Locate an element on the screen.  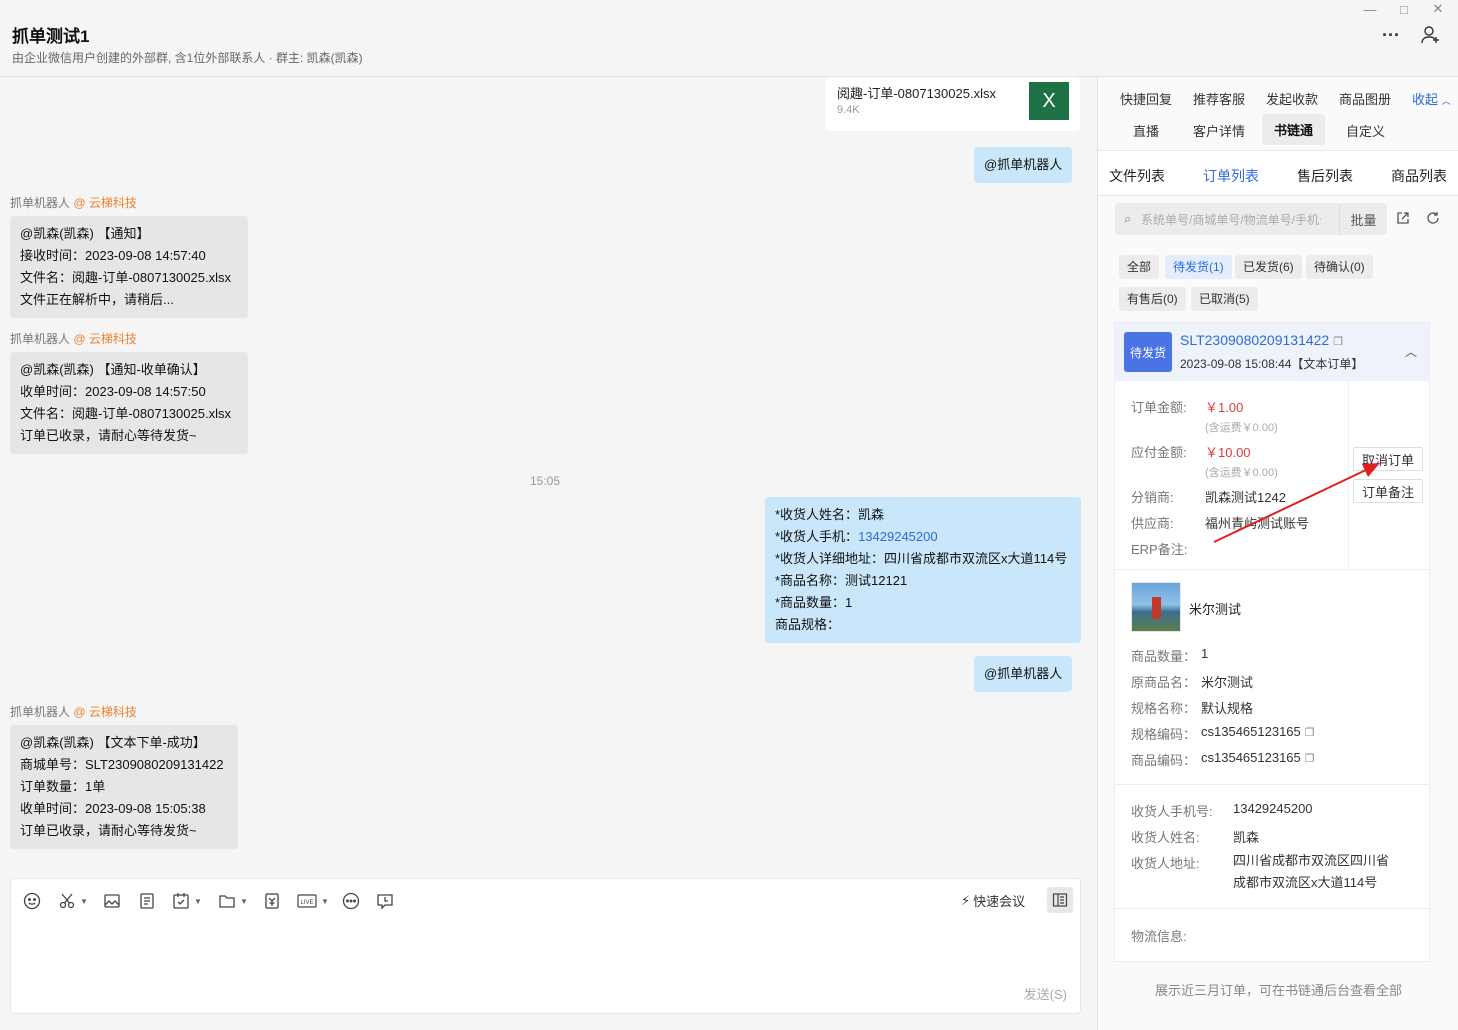
message-input-box: ▼ ▼ ▼ LIVE ▼ ⚡ 快速会议 发送(S) is located at coordinates (545, 946).